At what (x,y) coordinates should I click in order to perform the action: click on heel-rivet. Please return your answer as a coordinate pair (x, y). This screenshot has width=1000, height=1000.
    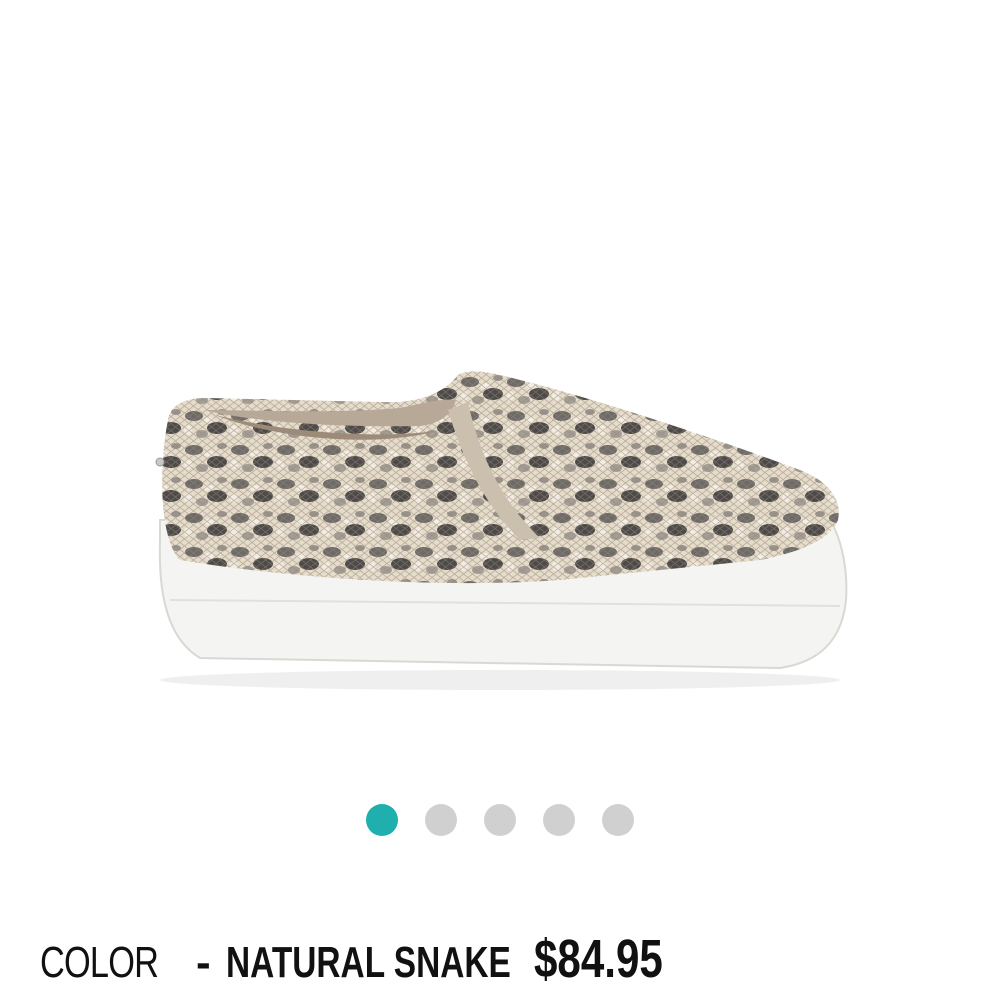
    Looking at the image, I should click on (160, 462).